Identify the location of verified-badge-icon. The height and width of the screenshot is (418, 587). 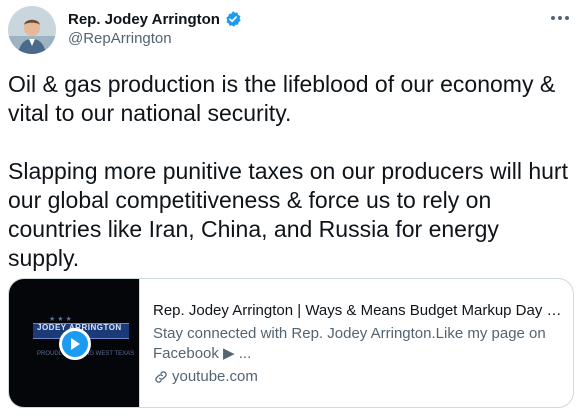
(233, 19).